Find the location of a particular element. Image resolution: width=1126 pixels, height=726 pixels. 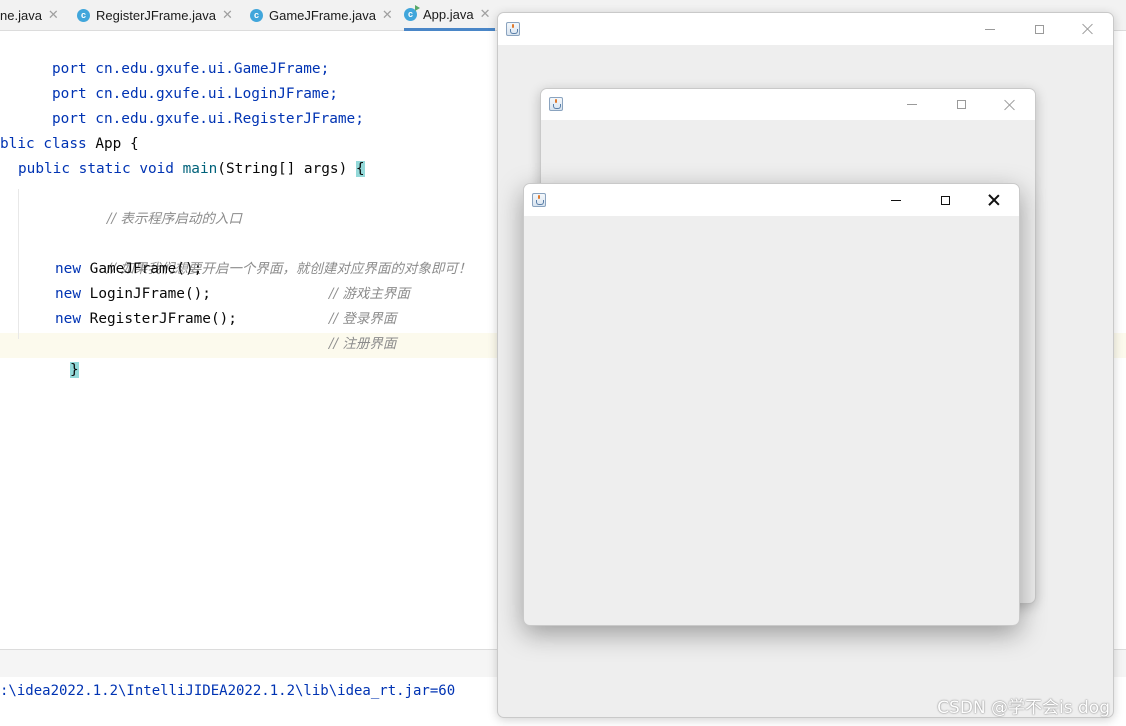

runnable-class-icon: c is located at coordinates (412, 12).